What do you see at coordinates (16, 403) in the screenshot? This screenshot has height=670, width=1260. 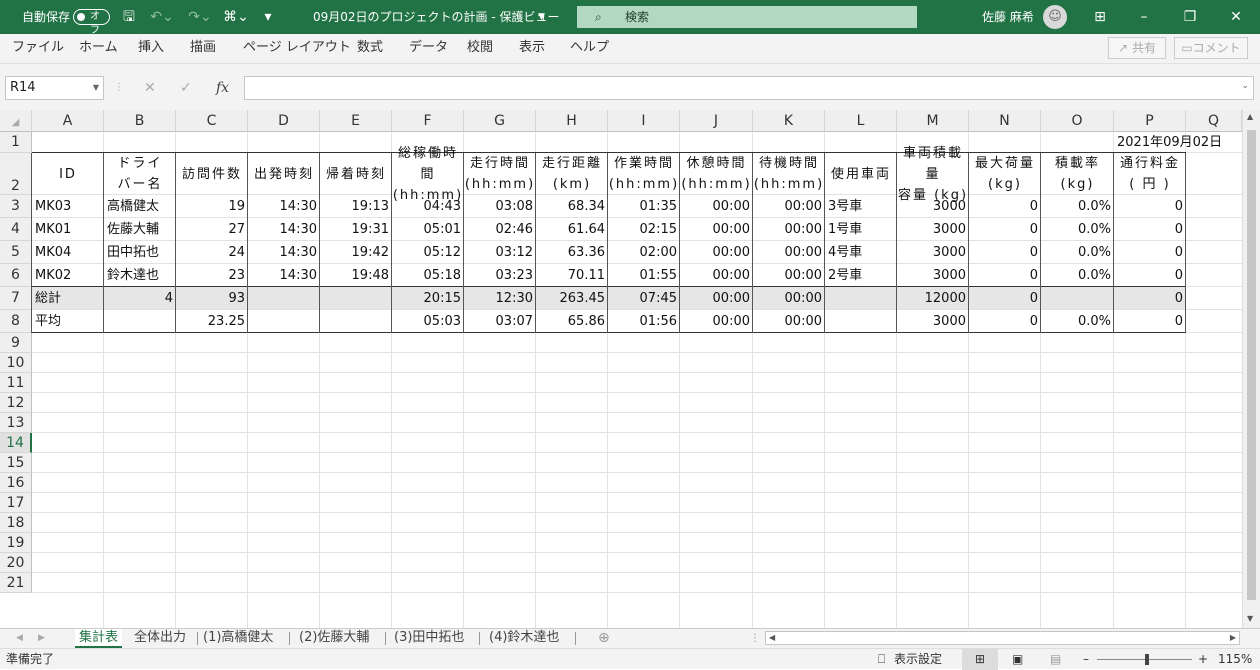 I see `row-header-12: 12` at bounding box center [16, 403].